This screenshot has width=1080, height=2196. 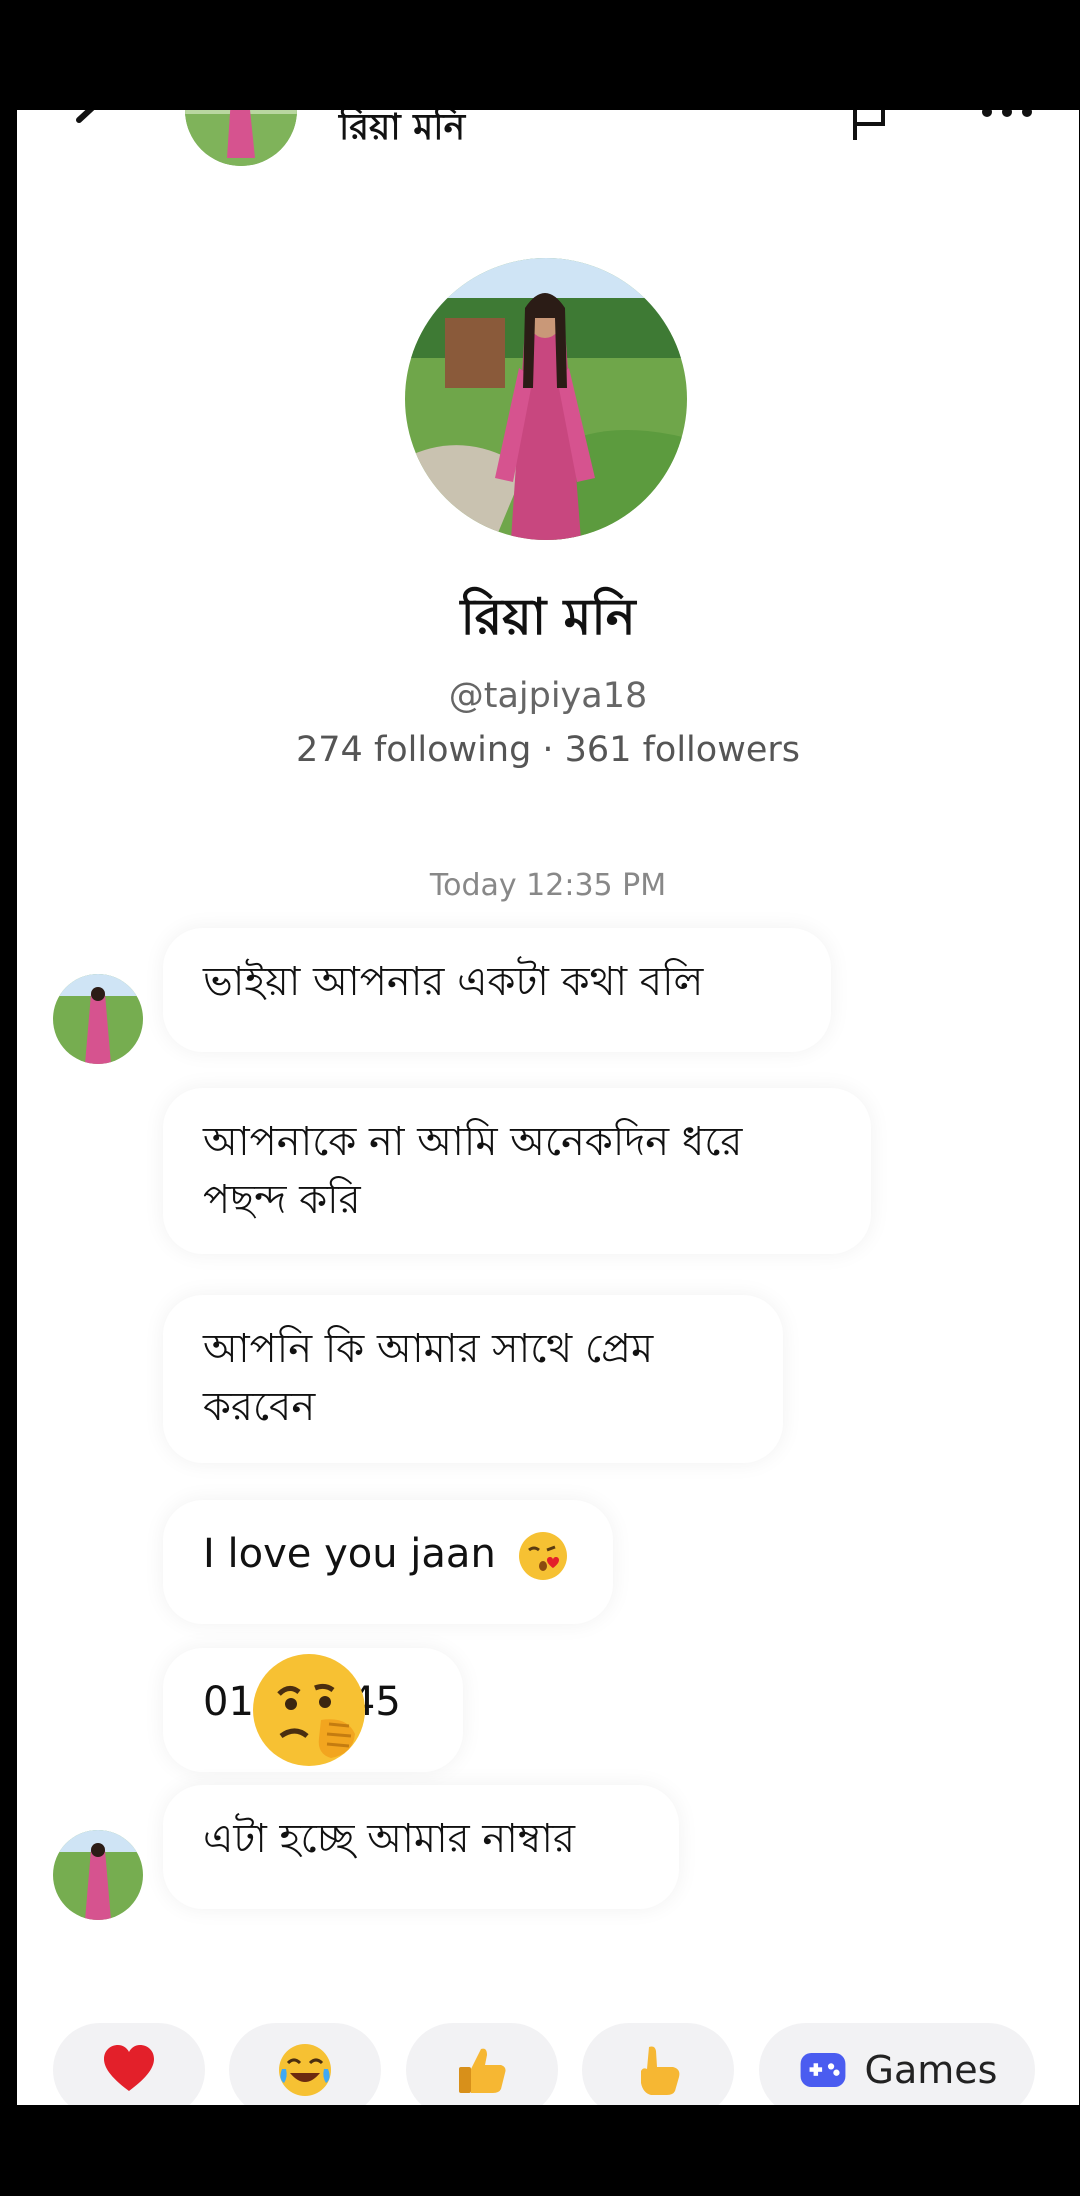 I want to click on pointing-hand-icon, so click(x=660, y=2070).